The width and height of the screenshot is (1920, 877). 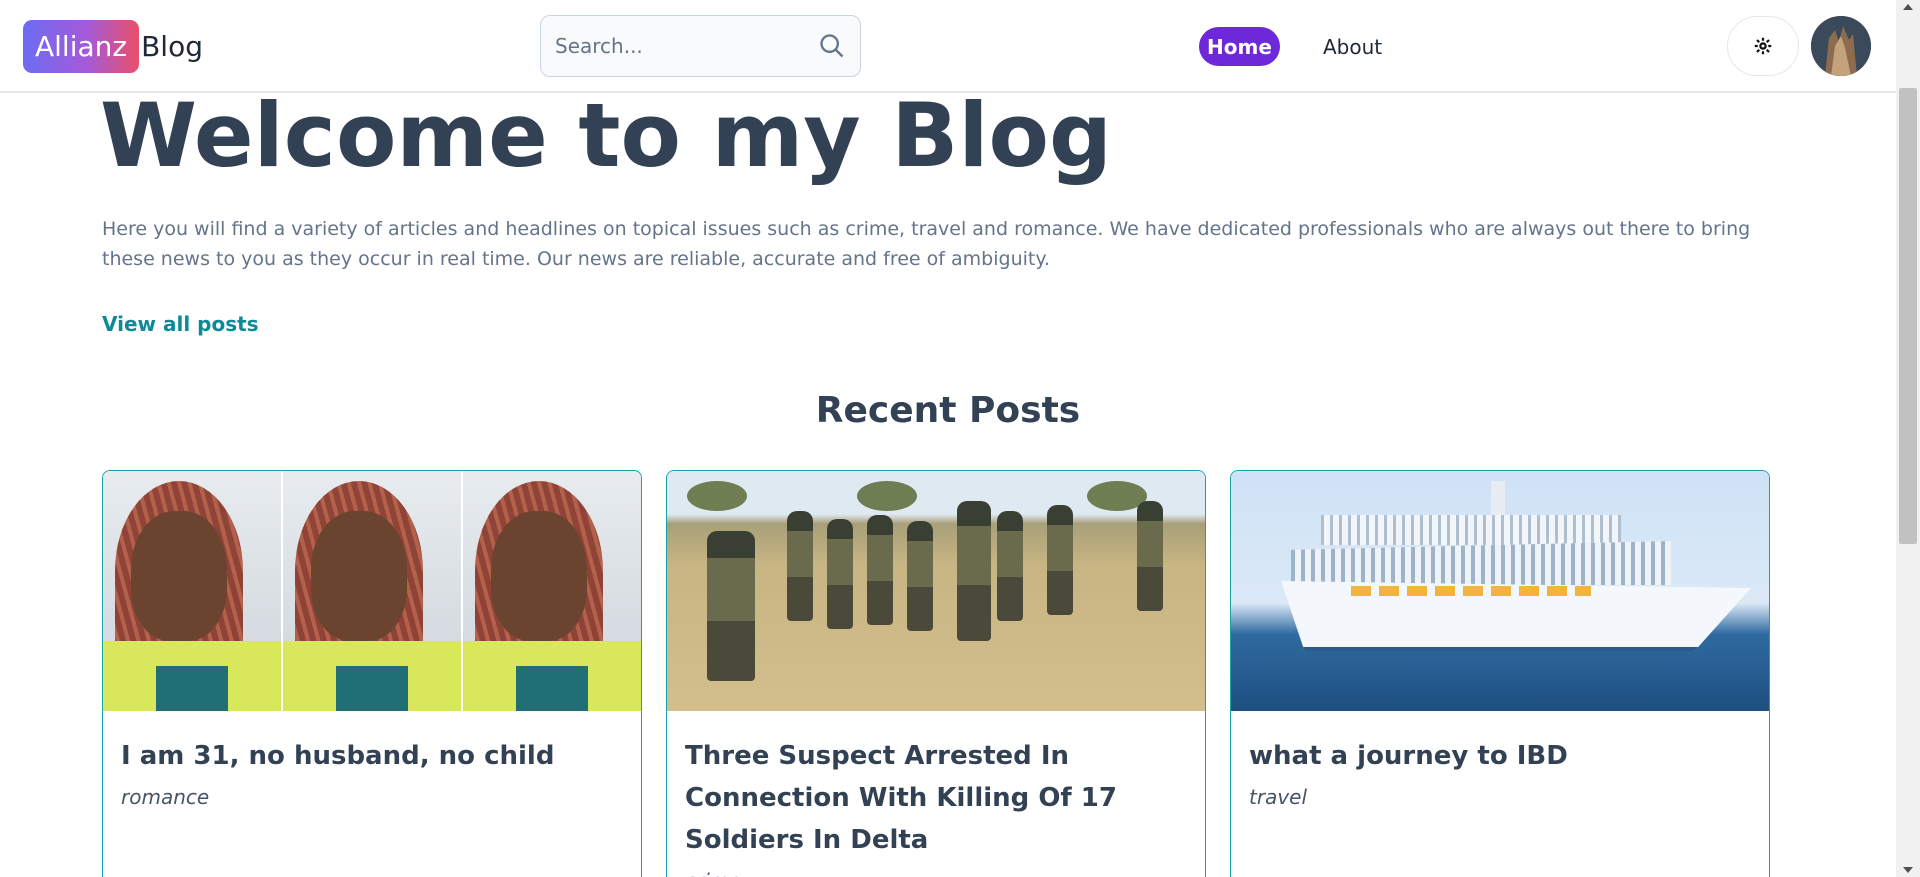 I want to click on post-category: crime, so click(x=936, y=873).